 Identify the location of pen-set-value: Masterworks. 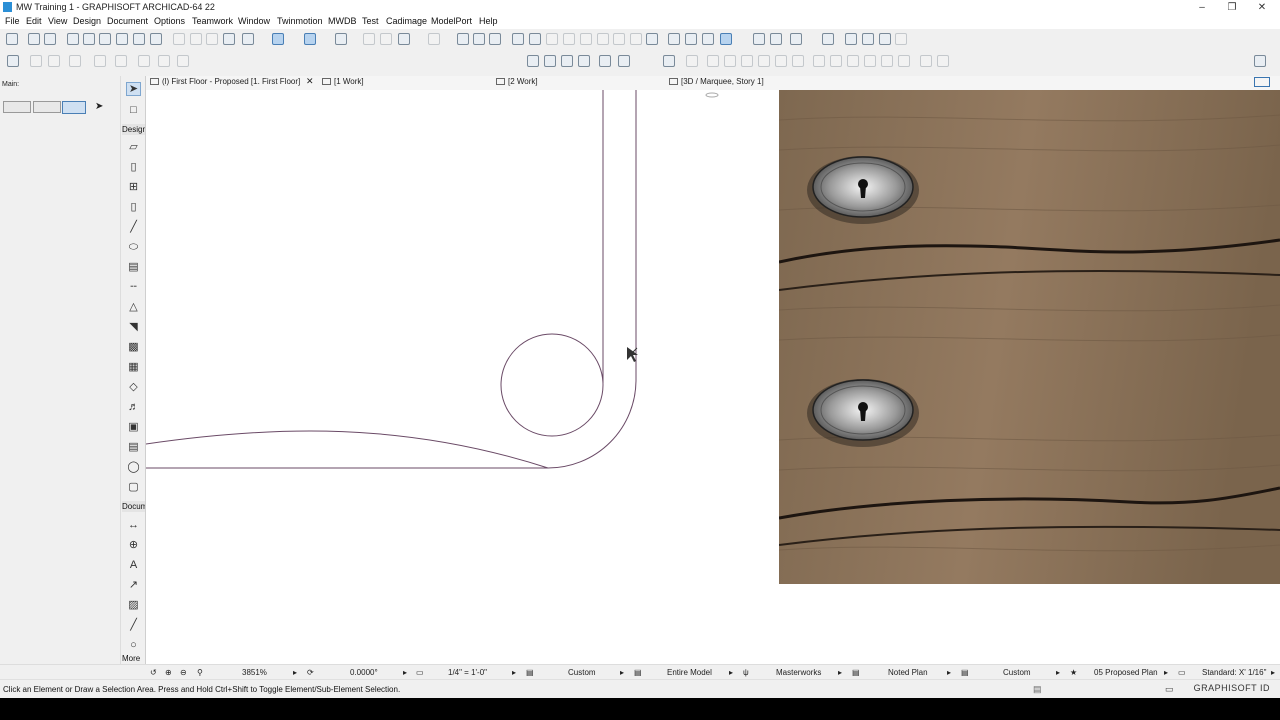
(798, 672).